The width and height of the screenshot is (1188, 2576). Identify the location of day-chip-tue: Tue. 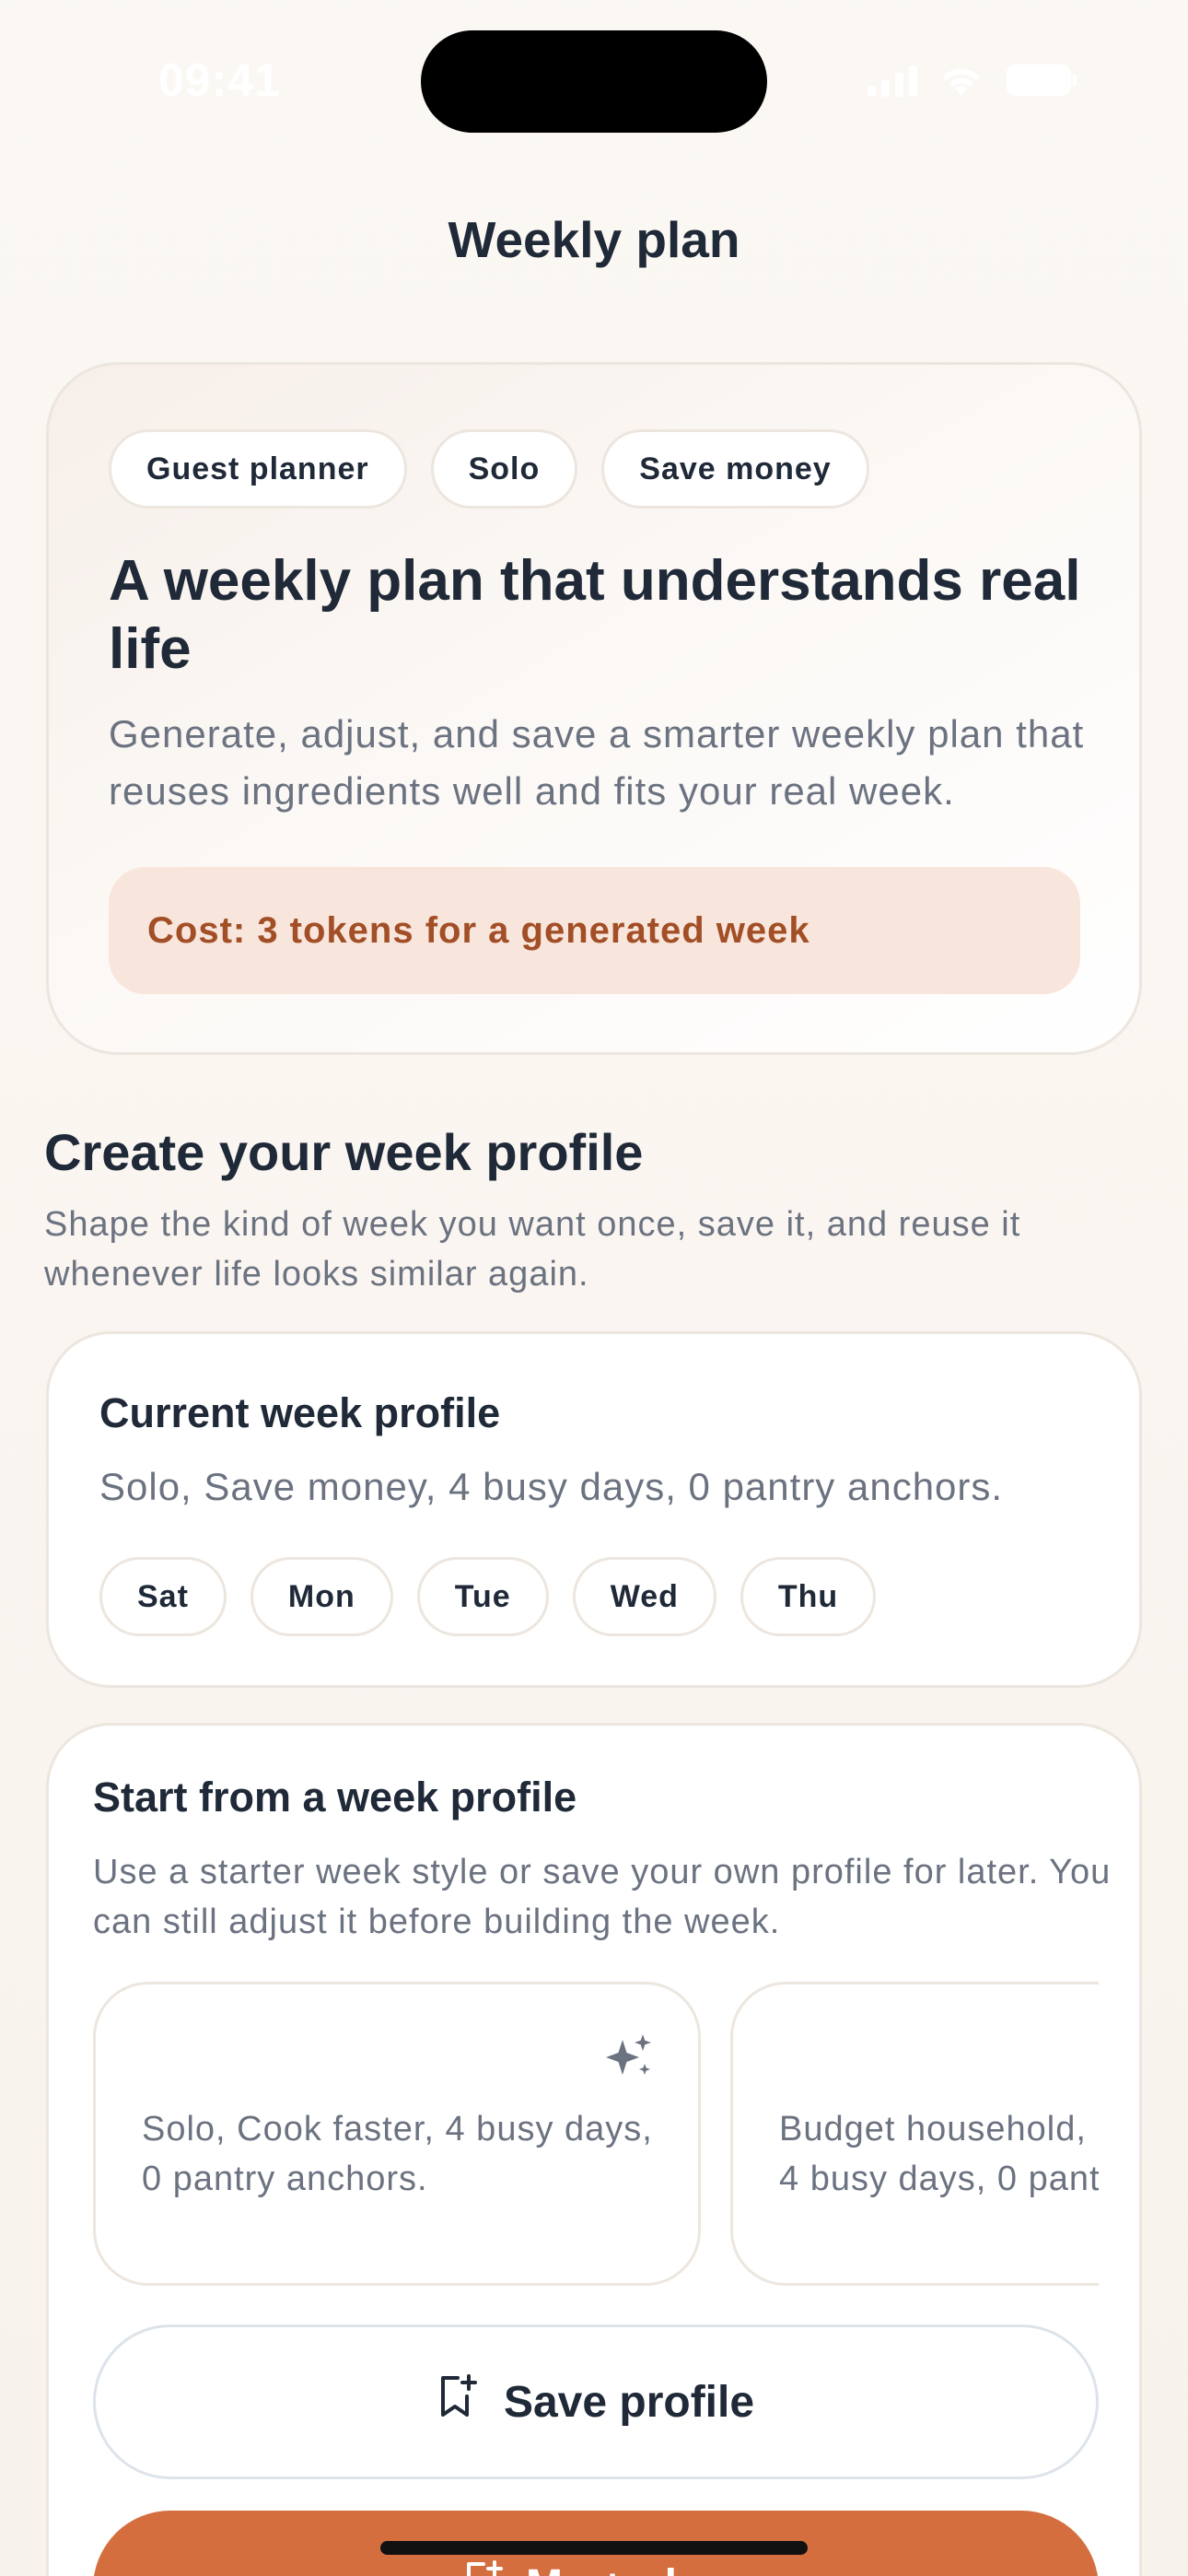
(482, 1596).